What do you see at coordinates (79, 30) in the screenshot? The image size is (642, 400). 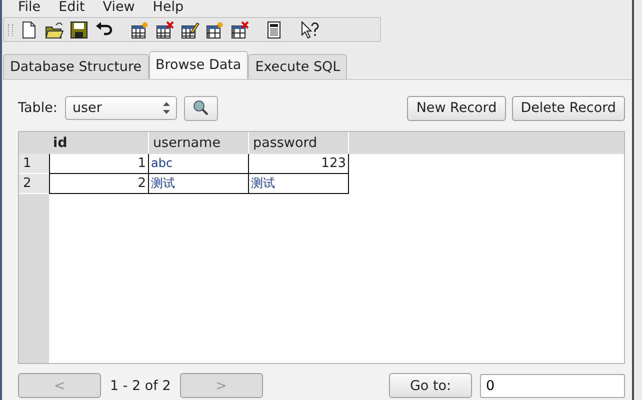 I see `save-icon` at bounding box center [79, 30].